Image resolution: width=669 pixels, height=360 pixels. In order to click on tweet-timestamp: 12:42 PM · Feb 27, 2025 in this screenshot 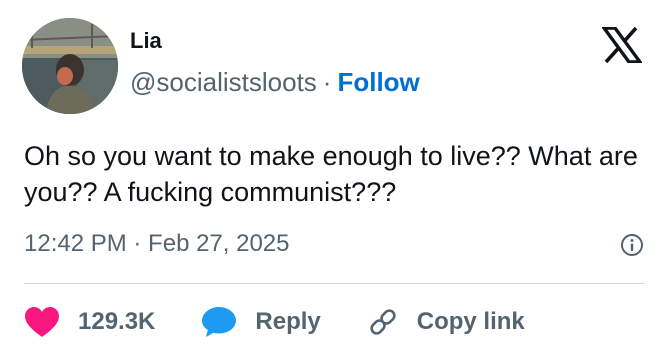, I will do `click(157, 244)`.